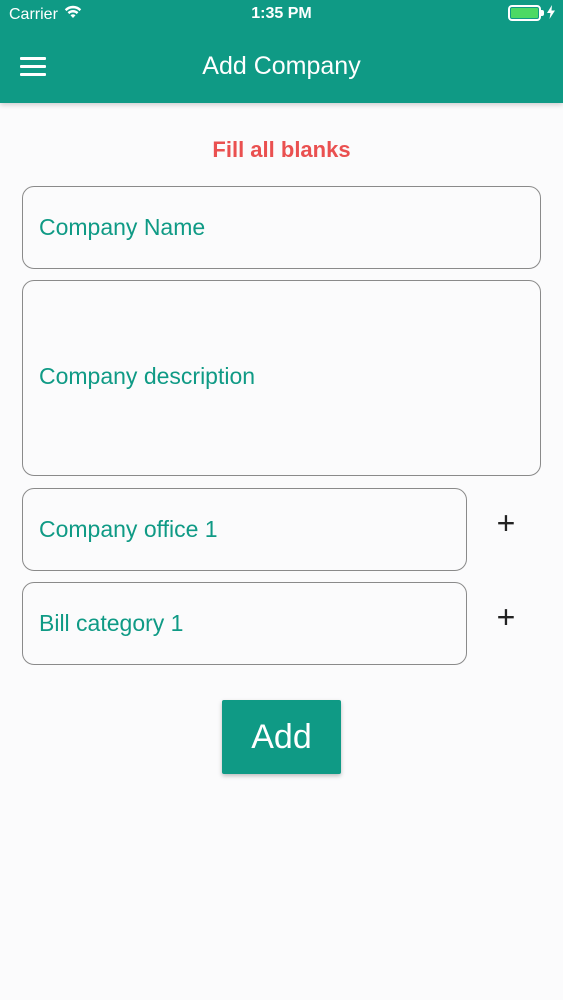 The width and height of the screenshot is (563, 1000). Describe the element at coordinates (281, 66) in the screenshot. I see `page-title: Add Company` at that location.